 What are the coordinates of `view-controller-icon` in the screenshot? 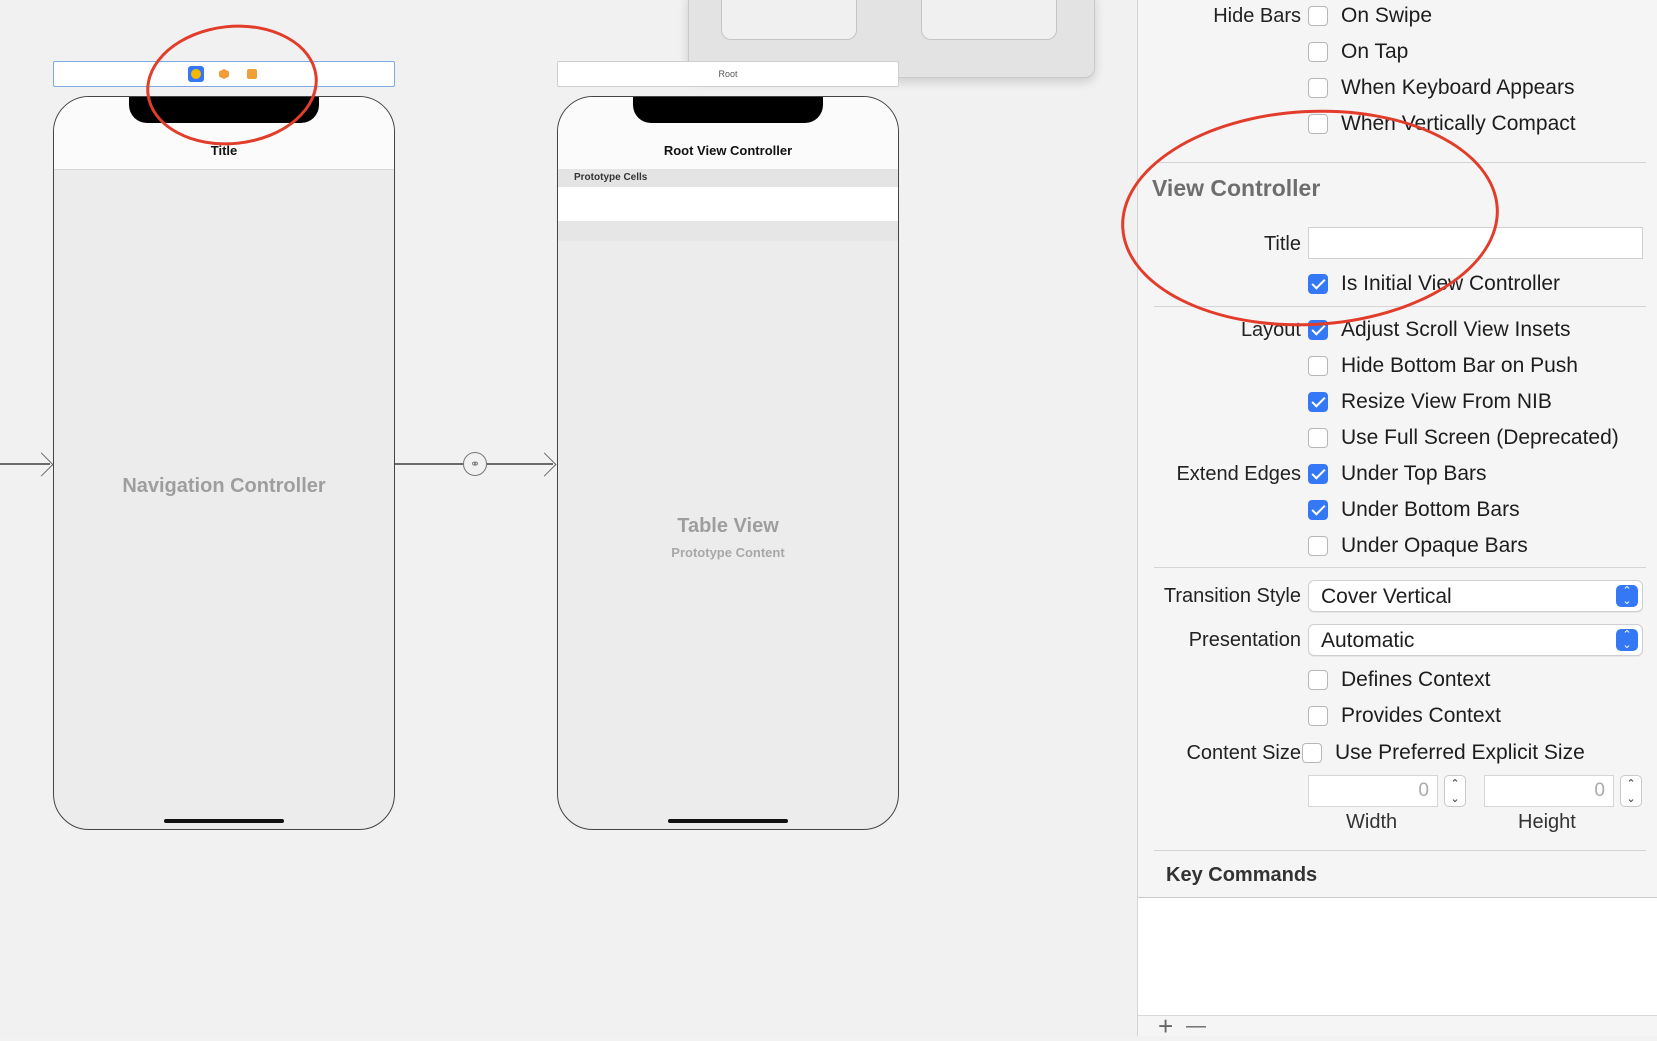 It's located at (196, 74).